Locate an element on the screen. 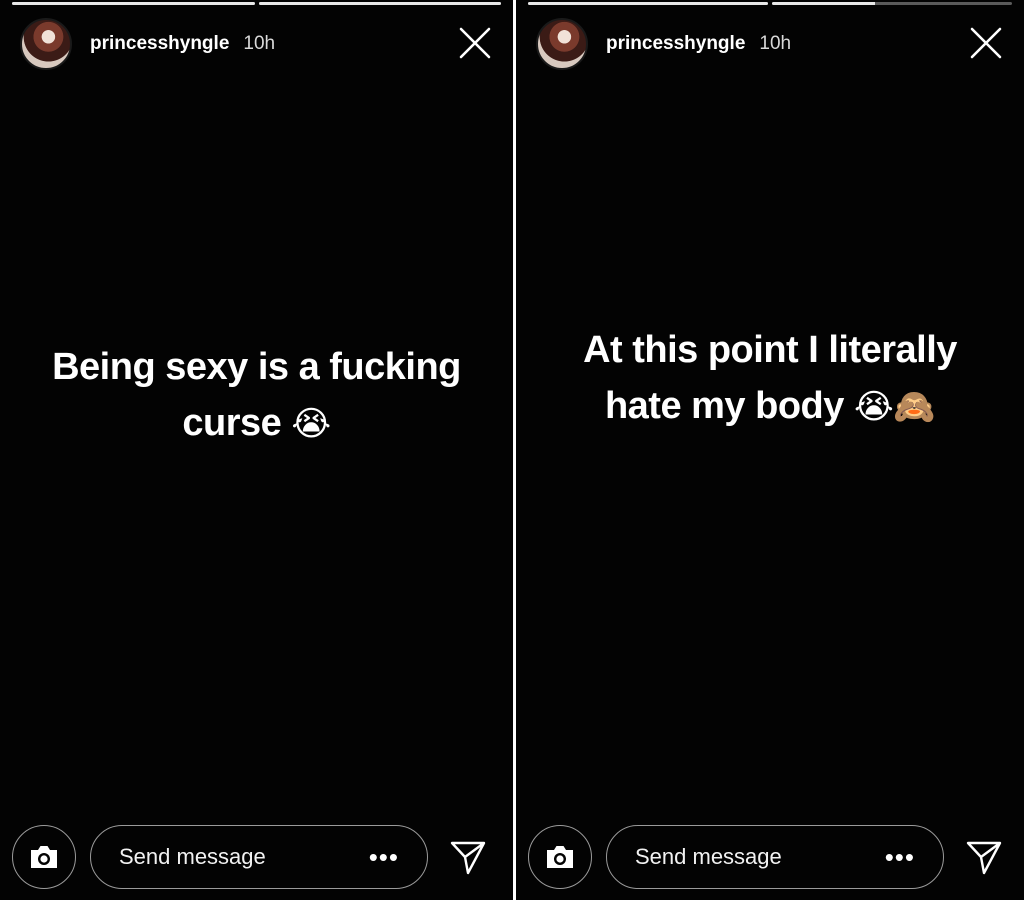 Image resolution: width=1024 pixels, height=900 pixels. story-caption: Being sexy is a fucking curse 😭 is located at coordinates (256, 395).